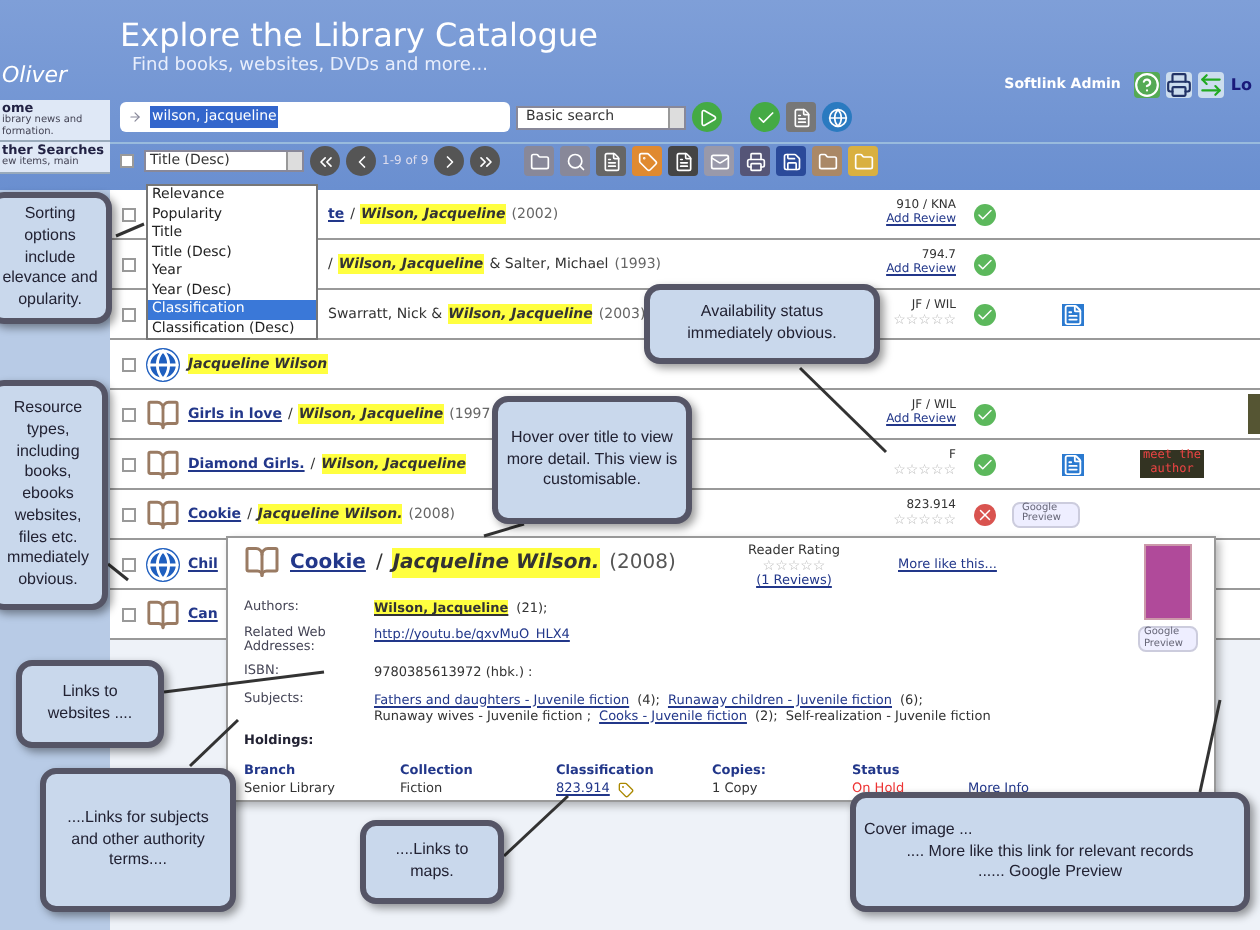 The image size is (1260, 930). What do you see at coordinates (50, 258) in the screenshot?
I see `callout-text: Sorting options include elevance and opularity.` at bounding box center [50, 258].